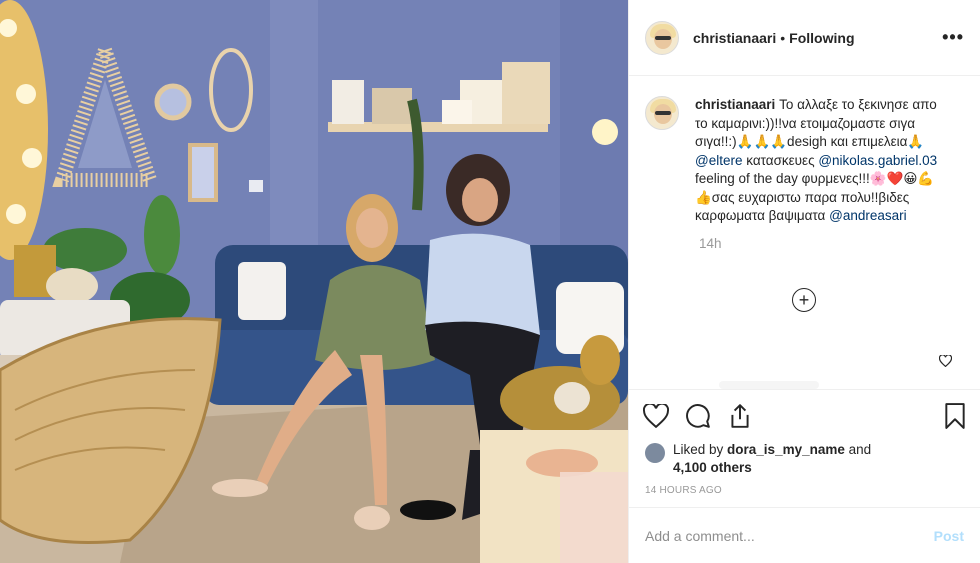 The width and height of the screenshot is (980, 563). I want to click on liker-avatar, so click(655, 453).